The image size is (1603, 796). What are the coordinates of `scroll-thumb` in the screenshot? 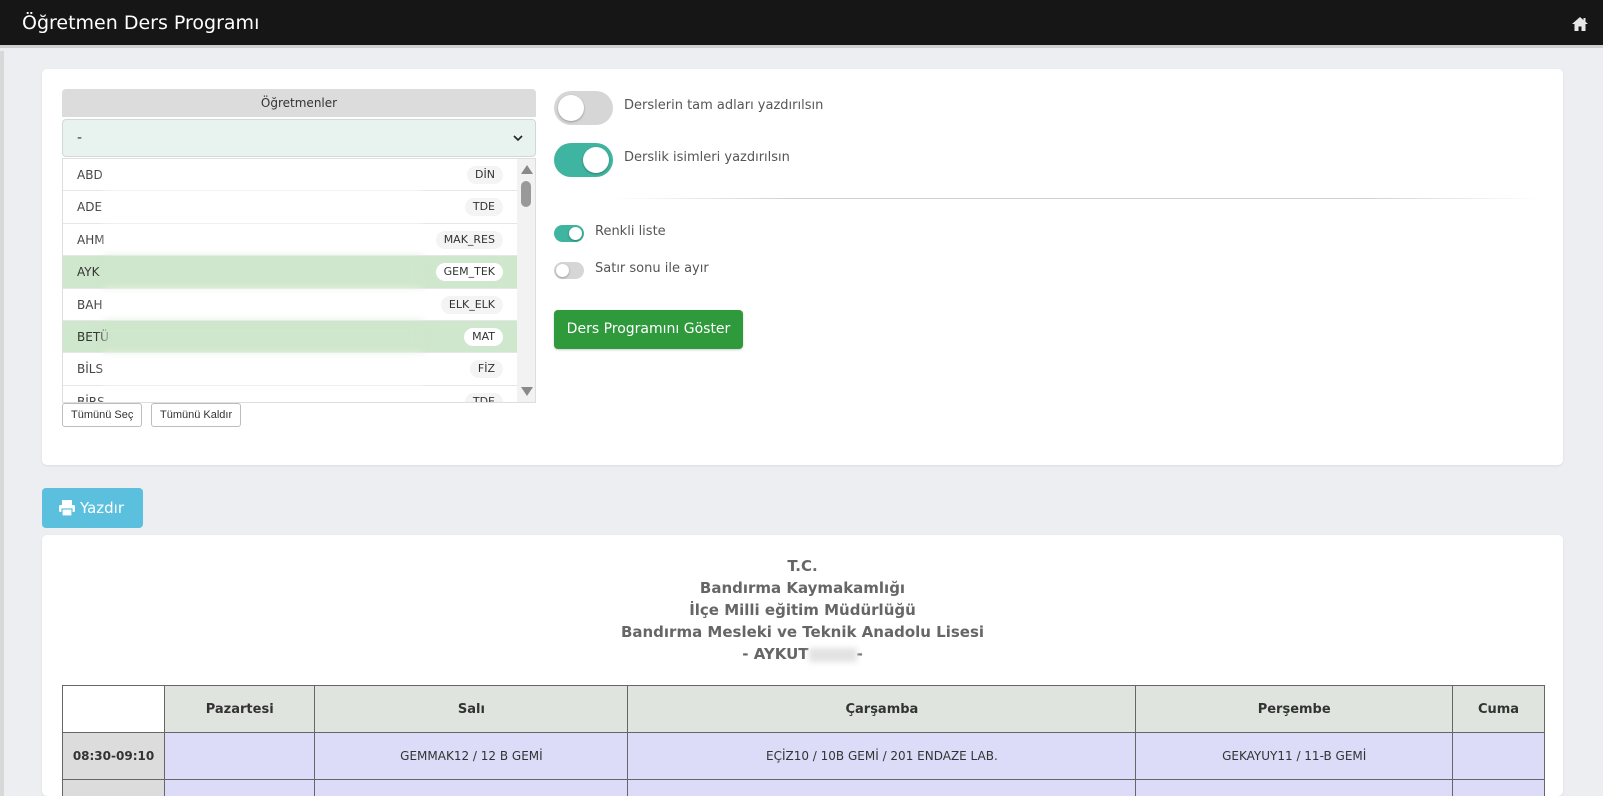 It's located at (526, 194).